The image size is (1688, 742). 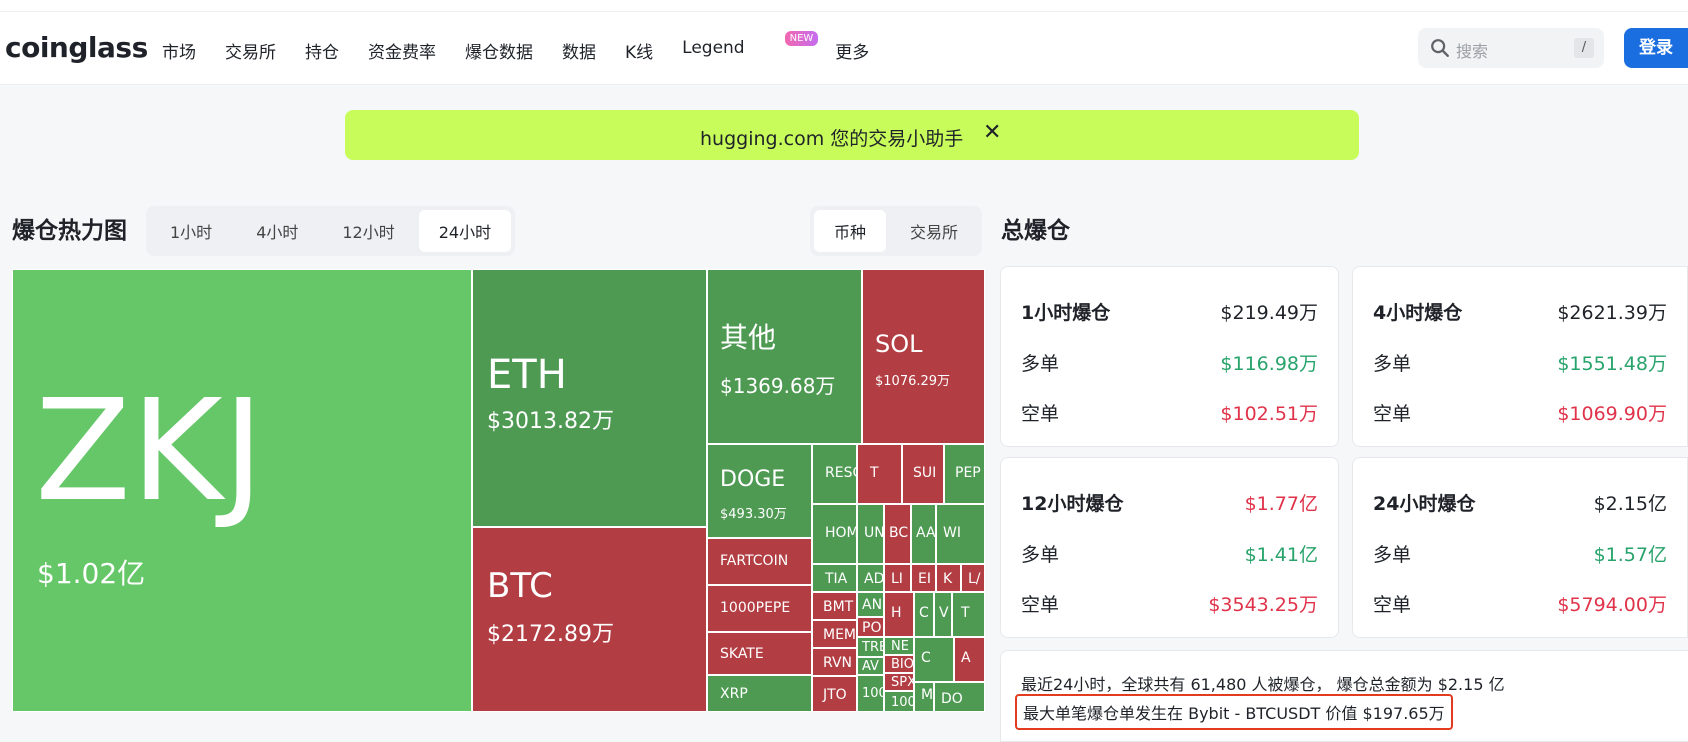 I want to click on treemap-cell-skate-8: SKATE, so click(x=759, y=653).